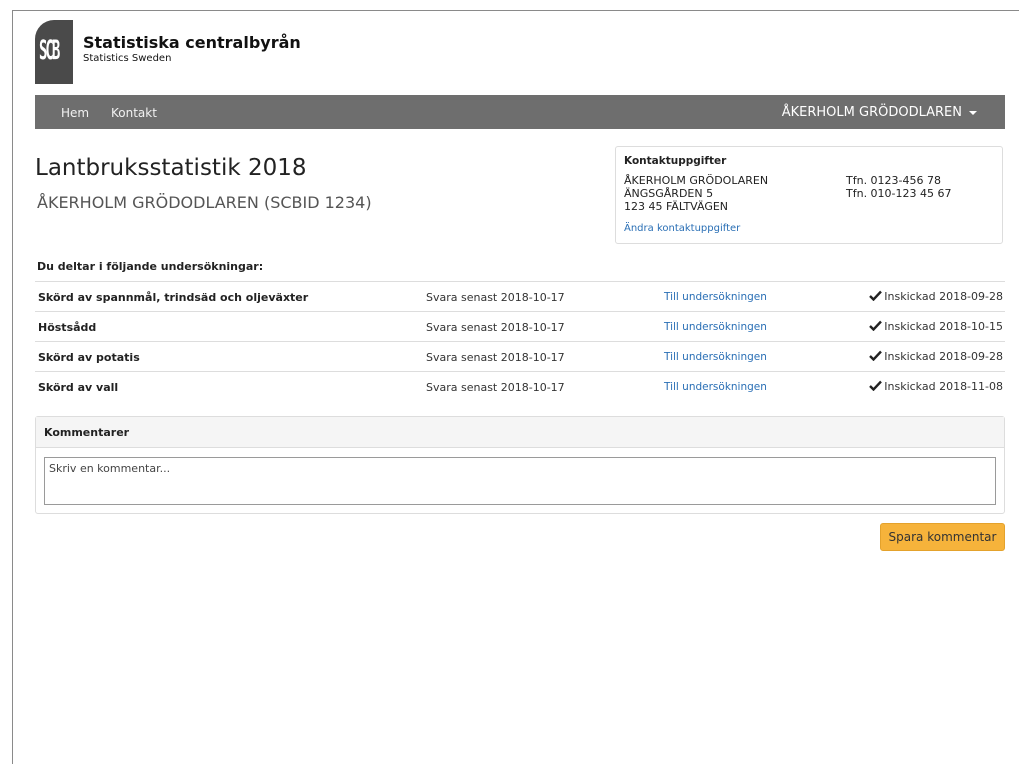 This screenshot has width=1019, height=764. Describe the element at coordinates (75, 113) in the screenshot. I see `nav-home-link: Hem` at that location.